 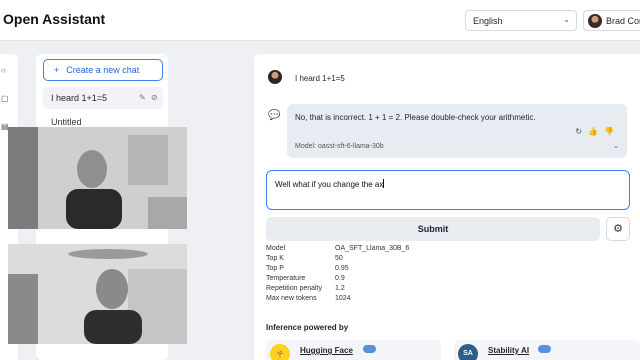 What do you see at coordinates (595, 21) in the screenshot?
I see `avatar` at bounding box center [595, 21].